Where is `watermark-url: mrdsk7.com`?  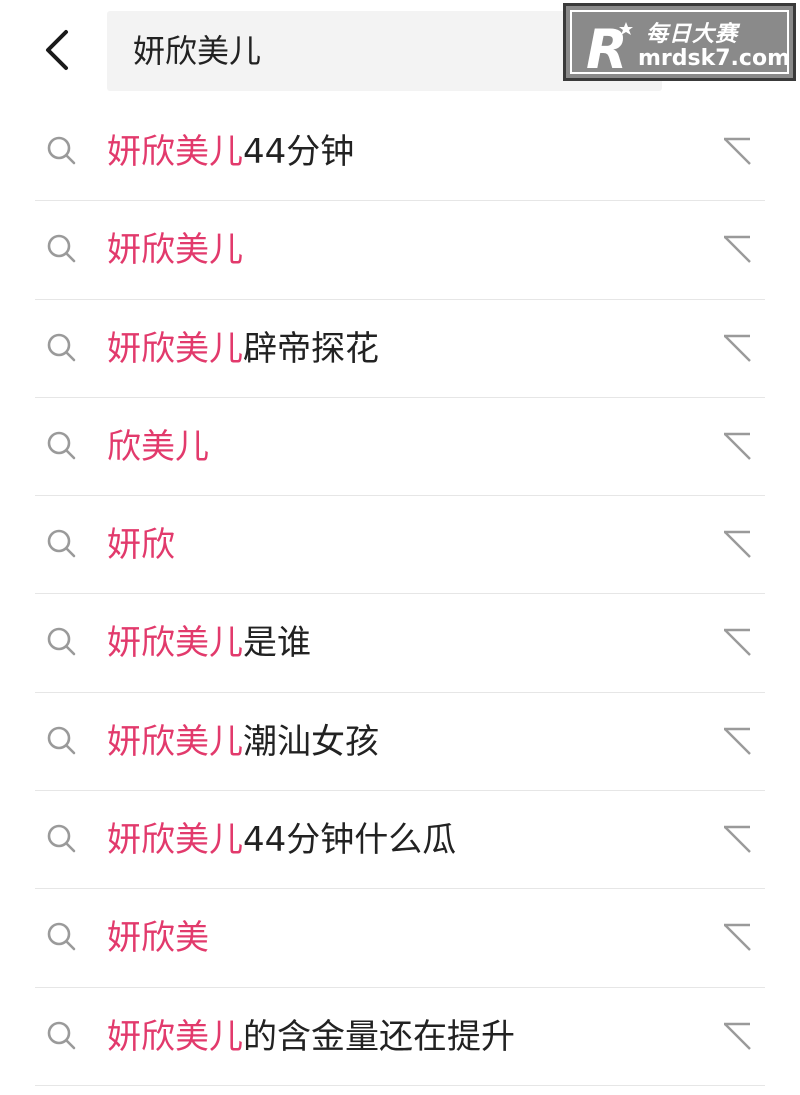 watermark-url: mrdsk7.com is located at coordinates (714, 58).